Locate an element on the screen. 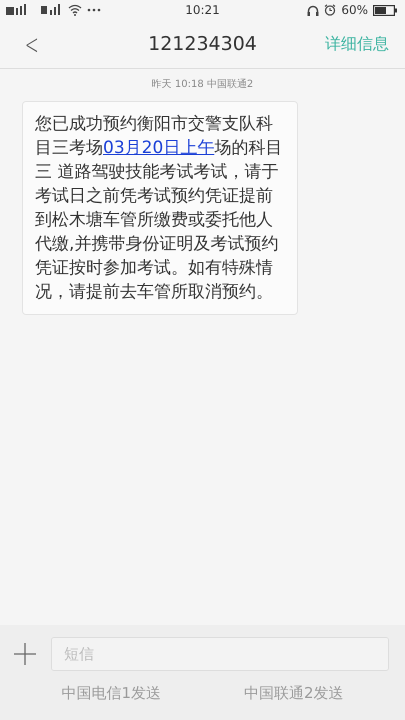 This screenshot has width=405, height=720. send-button: 中国电信1发送 is located at coordinates (111, 693).